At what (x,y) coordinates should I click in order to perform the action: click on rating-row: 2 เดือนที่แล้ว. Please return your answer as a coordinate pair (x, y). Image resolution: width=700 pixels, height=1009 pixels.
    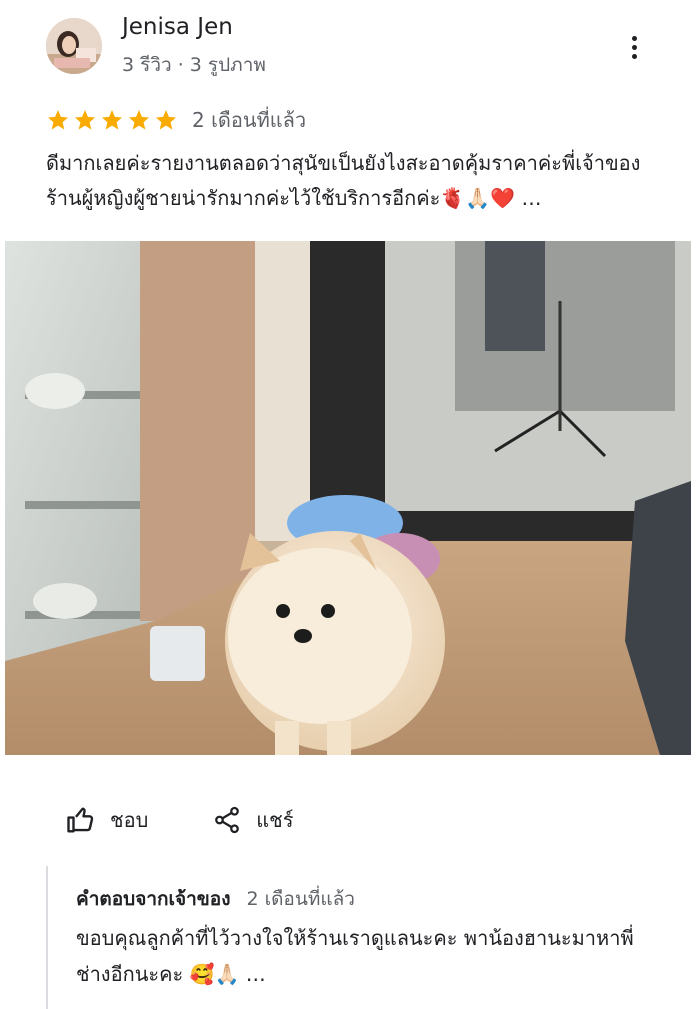
    Looking at the image, I should click on (176, 120).